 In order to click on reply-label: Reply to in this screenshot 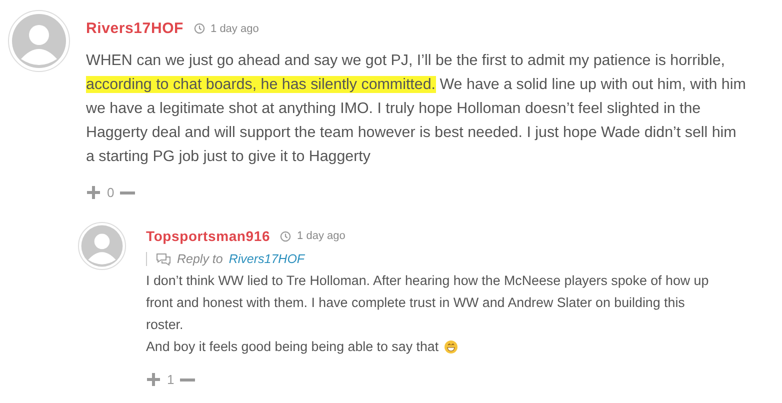, I will do `click(200, 259)`.